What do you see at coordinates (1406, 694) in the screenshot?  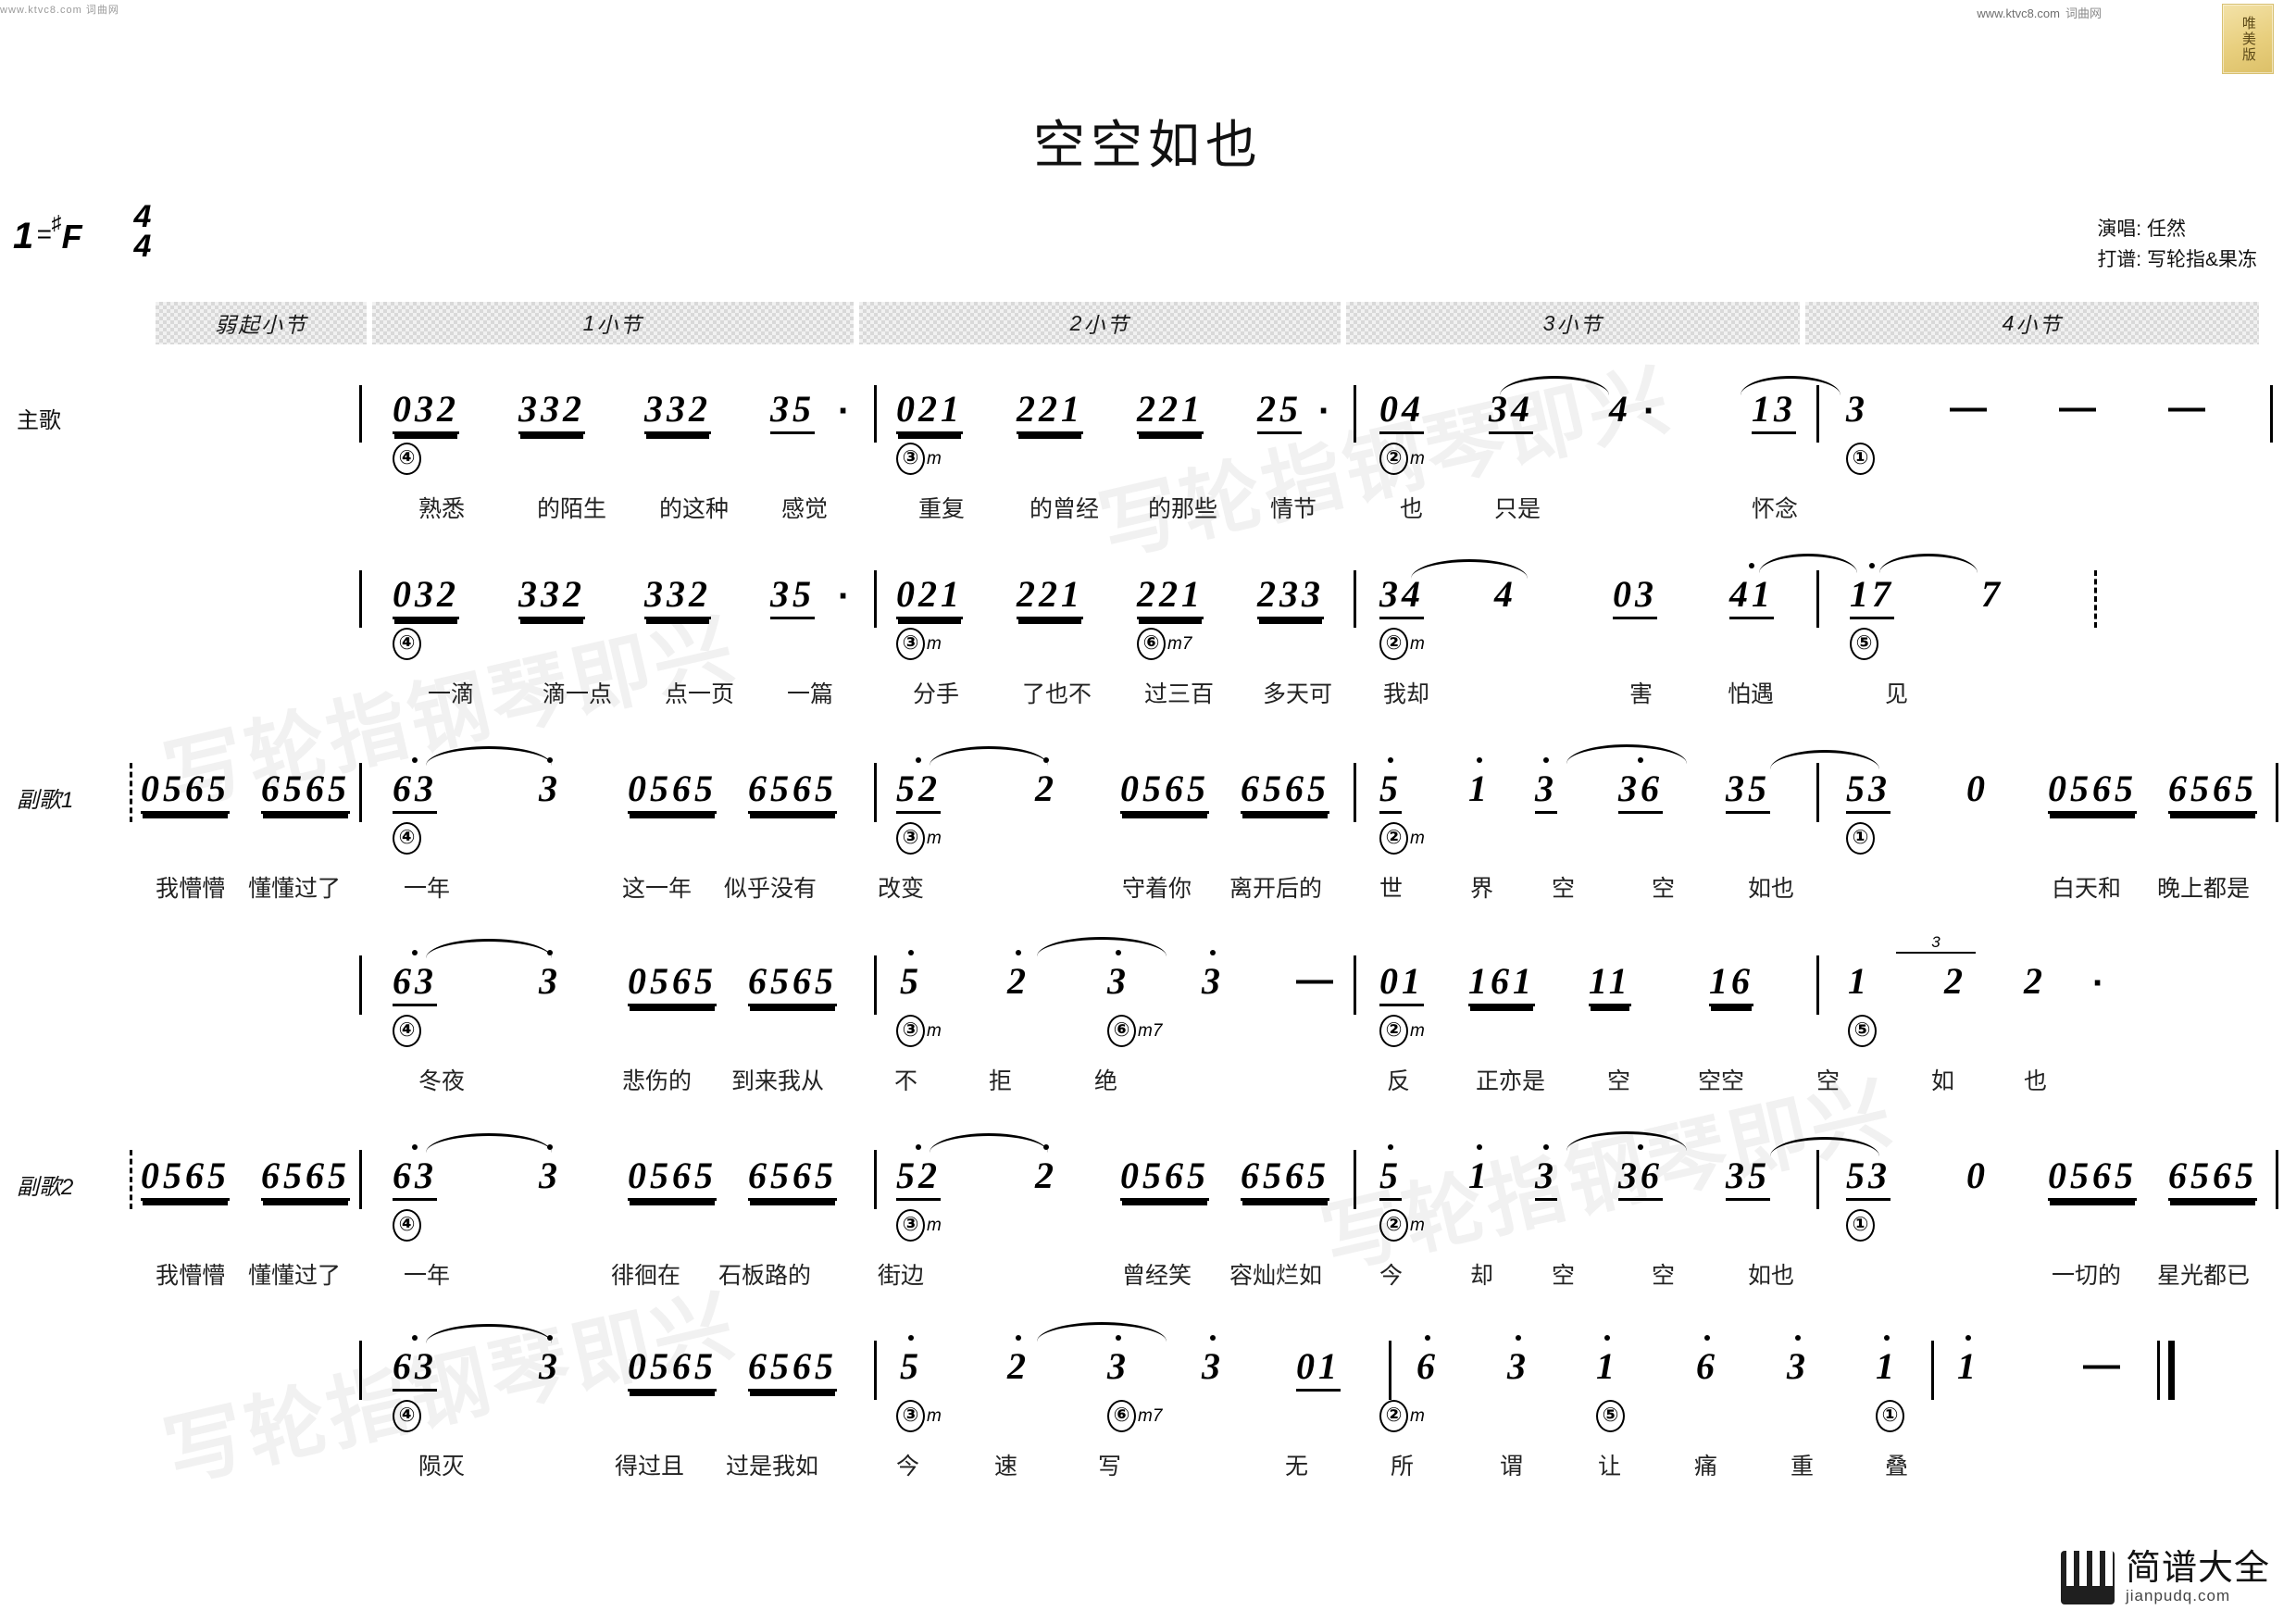 I see `lyric: 我却` at bounding box center [1406, 694].